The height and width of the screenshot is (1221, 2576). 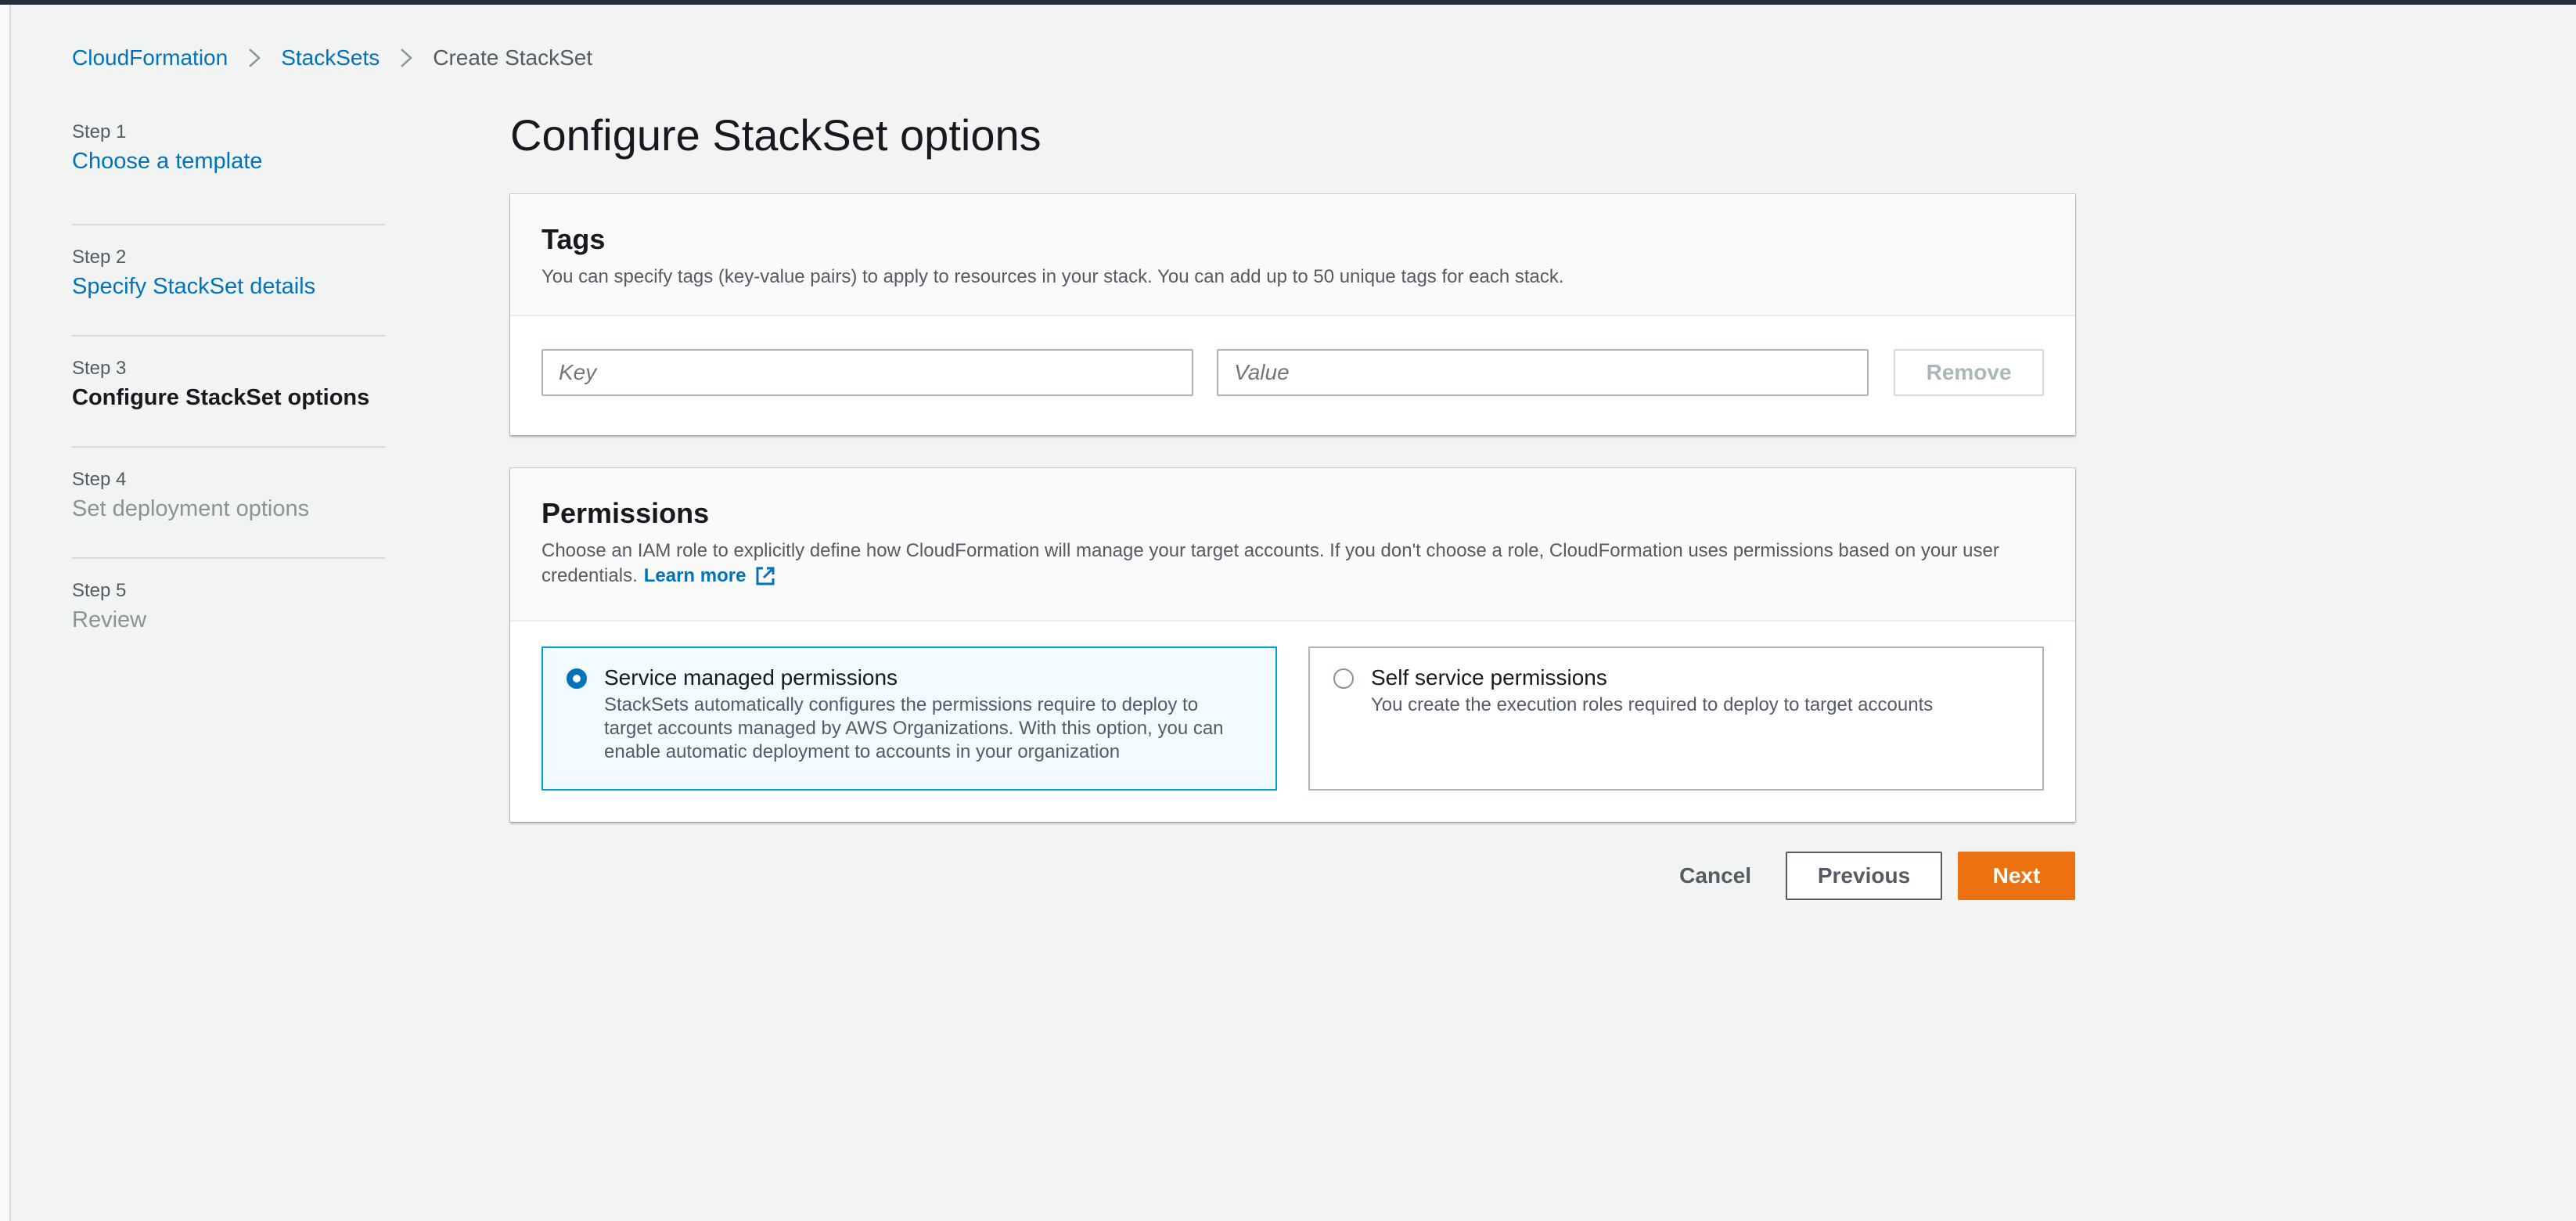 I want to click on external-link-icon, so click(x=765, y=576).